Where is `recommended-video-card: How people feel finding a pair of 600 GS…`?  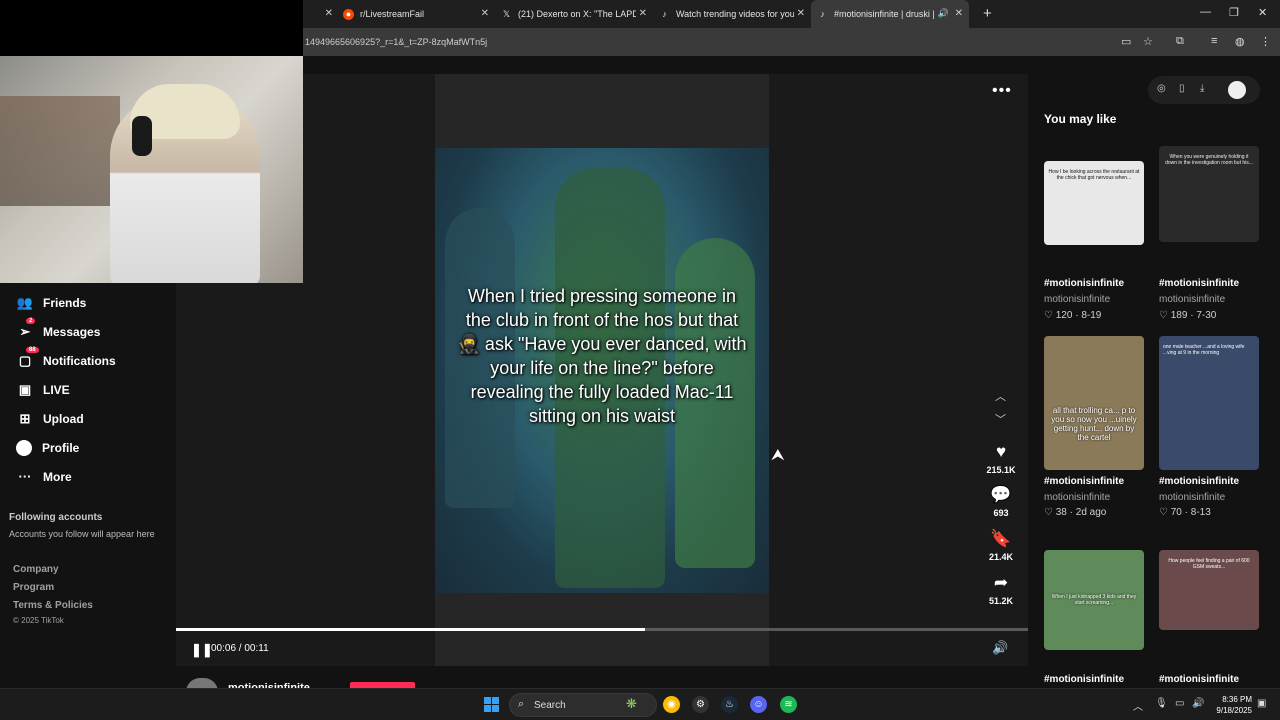 recommended-video-card: How people feel finding a pair of 600 GS… is located at coordinates (1211, 619).